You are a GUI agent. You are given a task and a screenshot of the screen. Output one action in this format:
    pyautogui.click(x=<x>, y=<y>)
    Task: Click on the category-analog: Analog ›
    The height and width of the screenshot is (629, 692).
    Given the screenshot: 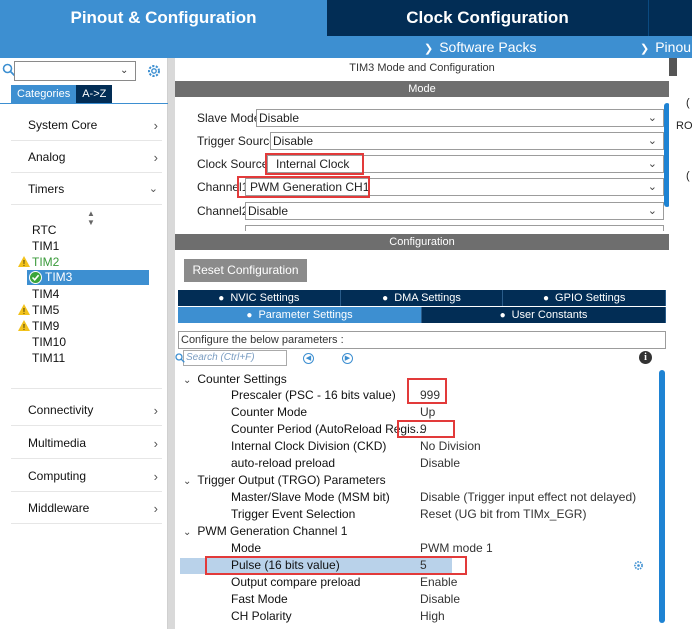 What is the action you would take?
    pyautogui.click(x=95, y=160)
    